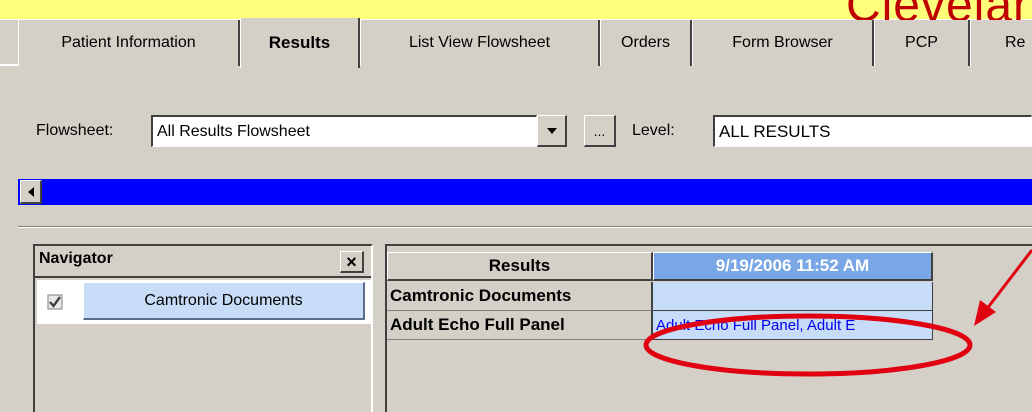  I want to click on tab-list-view-flowsheet: List View Flowsheet, so click(480, 43).